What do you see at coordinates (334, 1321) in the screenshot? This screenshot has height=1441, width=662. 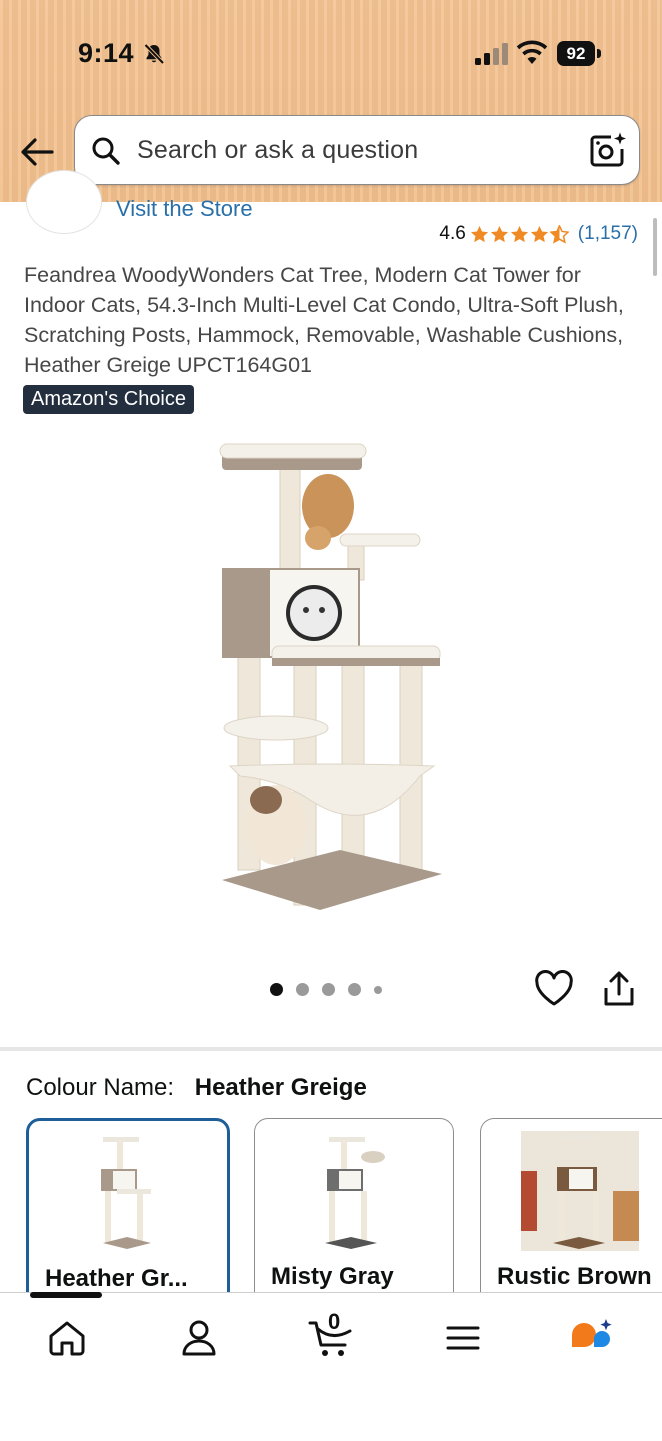 I see `cart-count: 0` at bounding box center [334, 1321].